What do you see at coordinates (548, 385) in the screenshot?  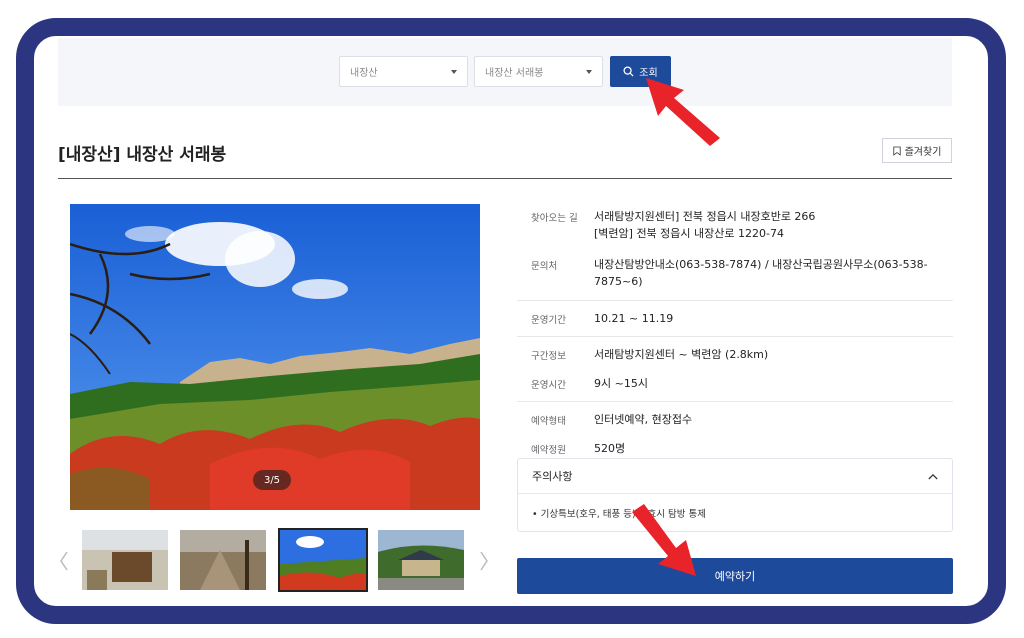 I see `info-label: 운영시간` at bounding box center [548, 385].